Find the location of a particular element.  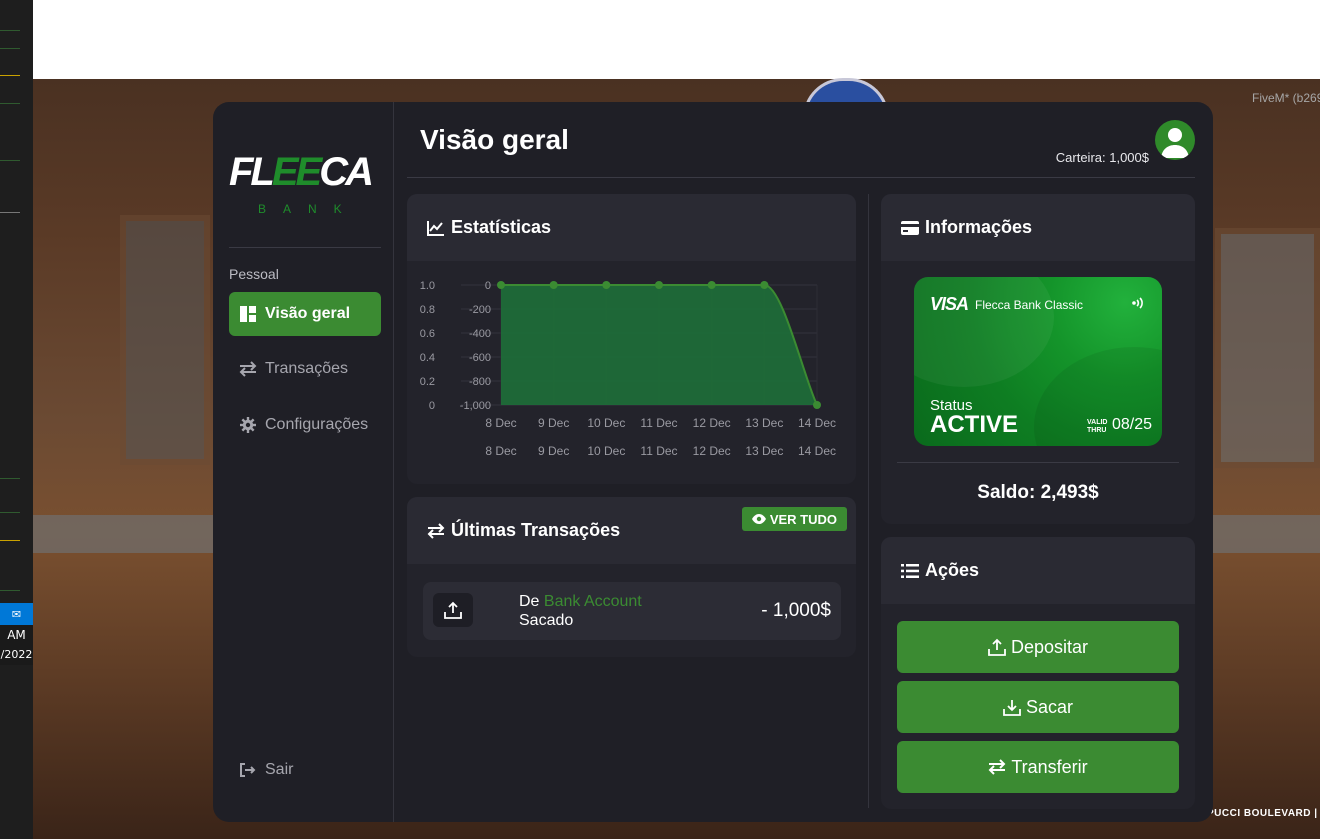

chart-x-tick-secondary: 11 Dec is located at coordinates (658, 451).